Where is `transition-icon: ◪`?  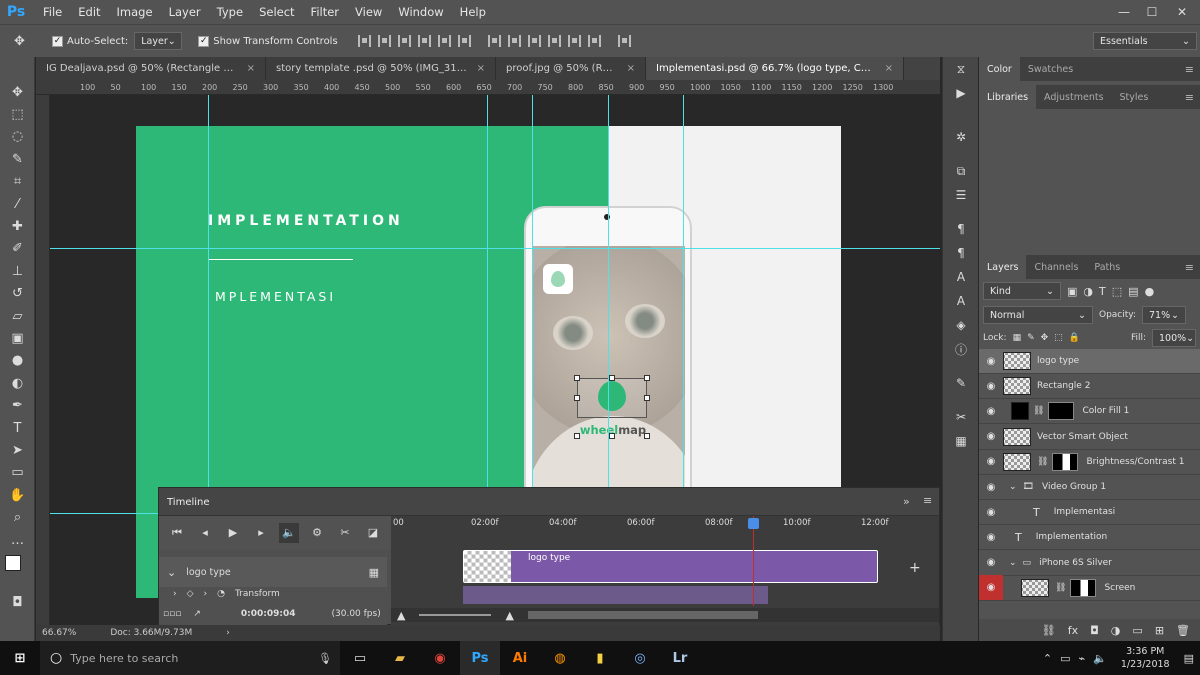
transition-icon: ◪ is located at coordinates (373, 533).